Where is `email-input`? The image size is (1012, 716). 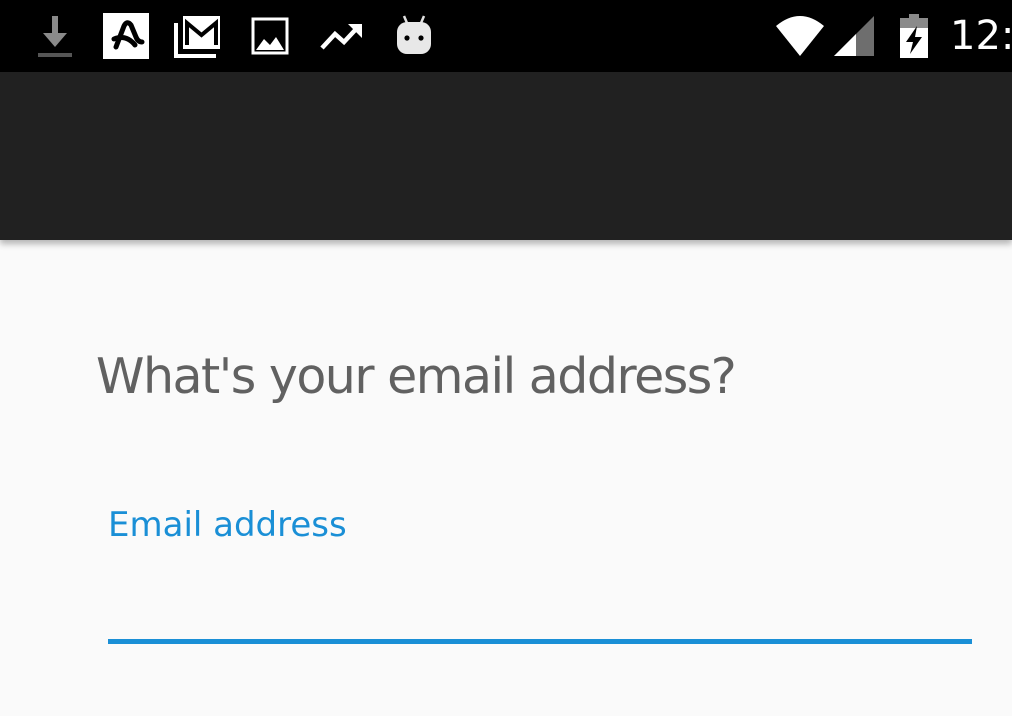
email-input is located at coordinates (540, 604).